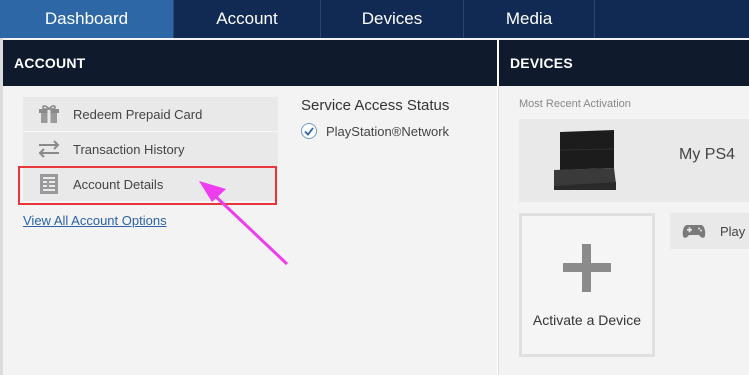 The height and width of the screenshot is (375, 749). What do you see at coordinates (375, 105) in the screenshot?
I see `service-access-status-title: Service Access Status` at bounding box center [375, 105].